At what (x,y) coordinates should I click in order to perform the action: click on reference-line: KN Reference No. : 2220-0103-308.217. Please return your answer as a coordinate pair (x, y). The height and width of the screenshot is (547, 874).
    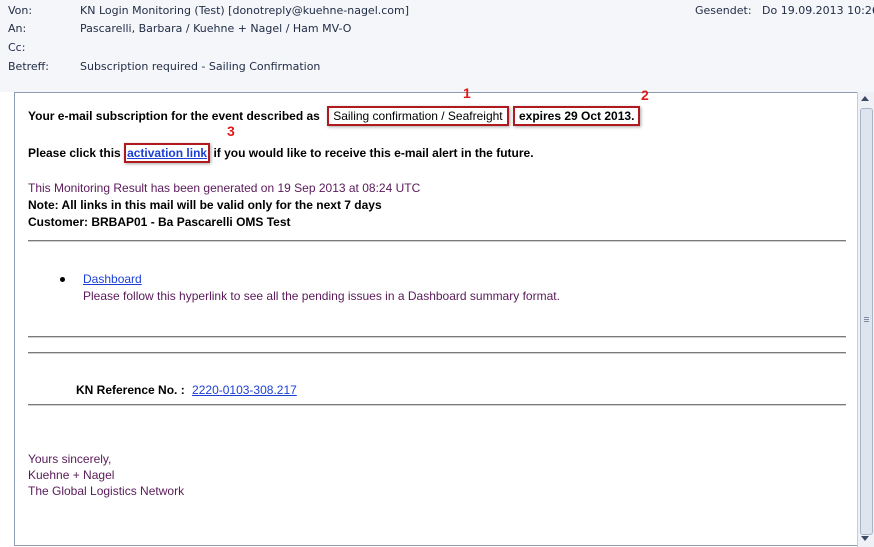
    Looking at the image, I should click on (186, 390).